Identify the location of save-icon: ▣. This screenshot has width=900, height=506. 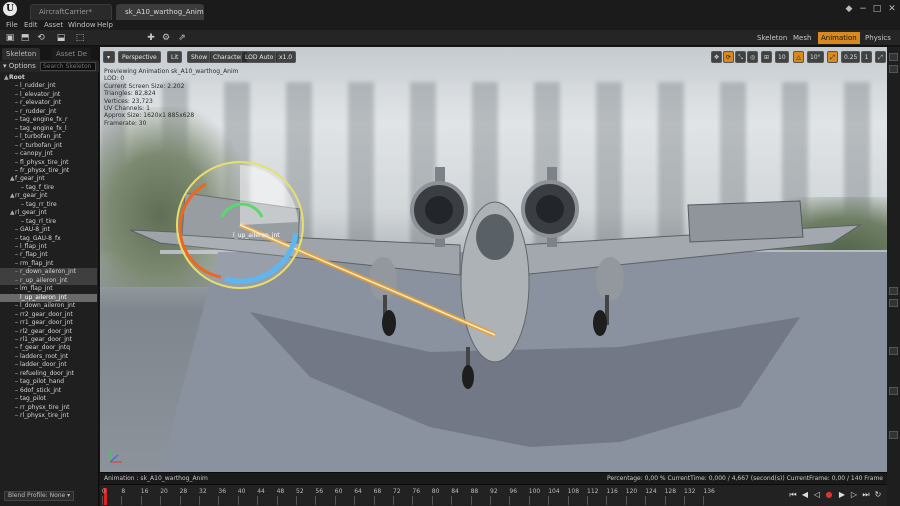
(10, 38).